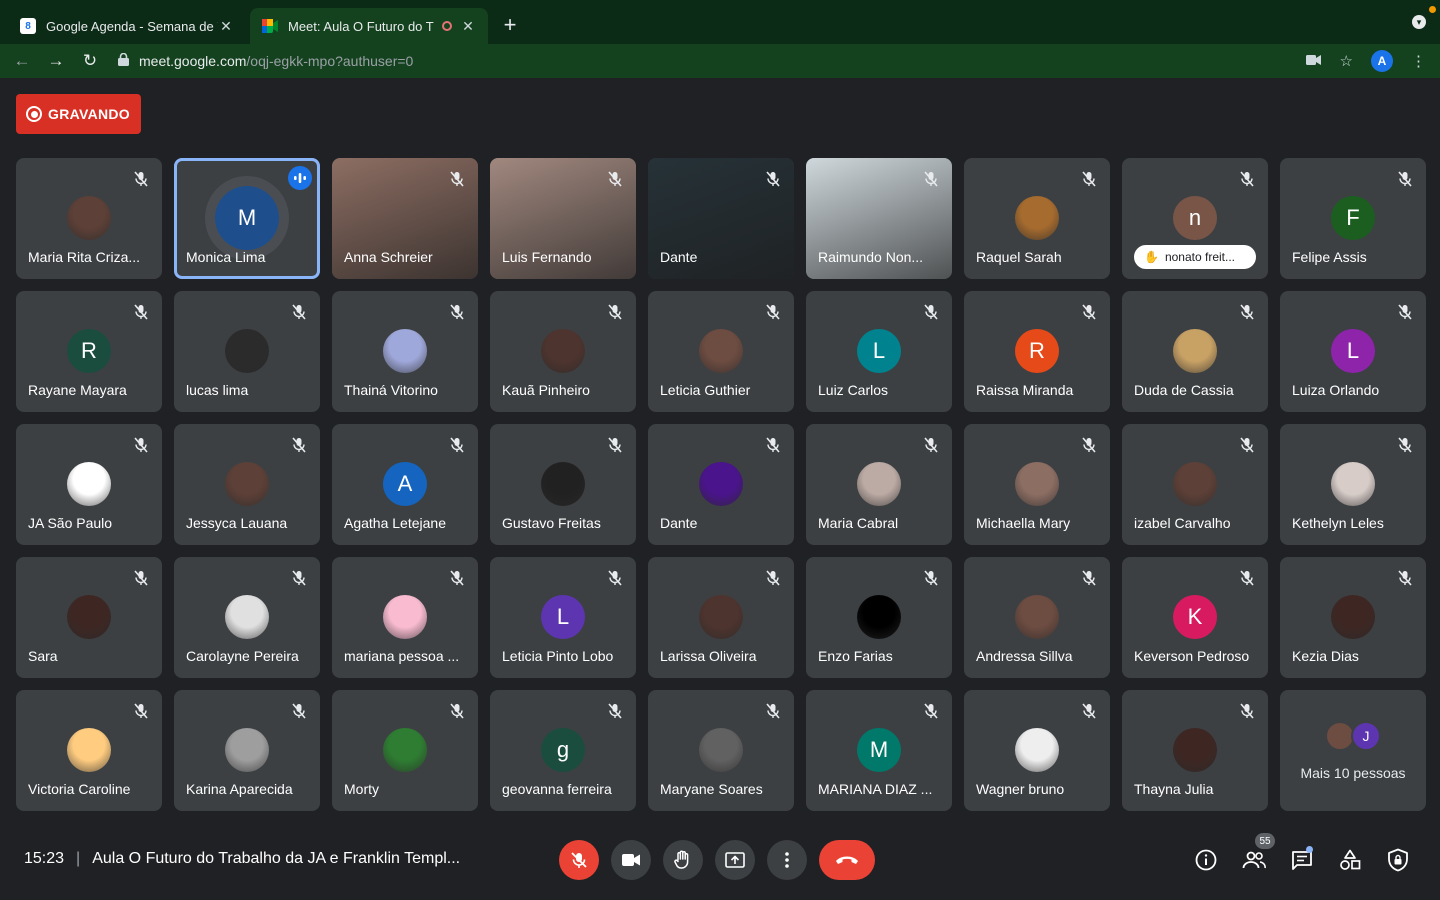 The image size is (1440, 900). I want to click on participant-tile: L Leticia Pinto Lobo, so click(563, 617).